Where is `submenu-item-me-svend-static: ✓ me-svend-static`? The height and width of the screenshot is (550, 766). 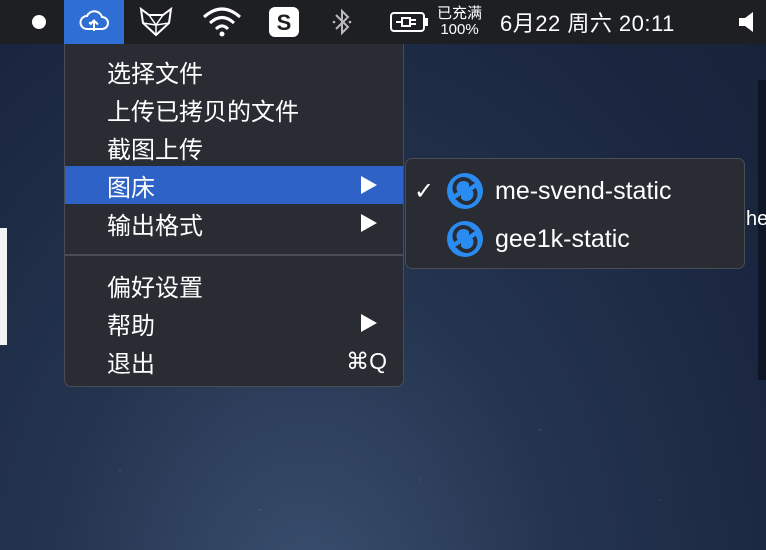 submenu-item-me-svend-static: ✓ me-svend-static is located at coordinates (575, 191).